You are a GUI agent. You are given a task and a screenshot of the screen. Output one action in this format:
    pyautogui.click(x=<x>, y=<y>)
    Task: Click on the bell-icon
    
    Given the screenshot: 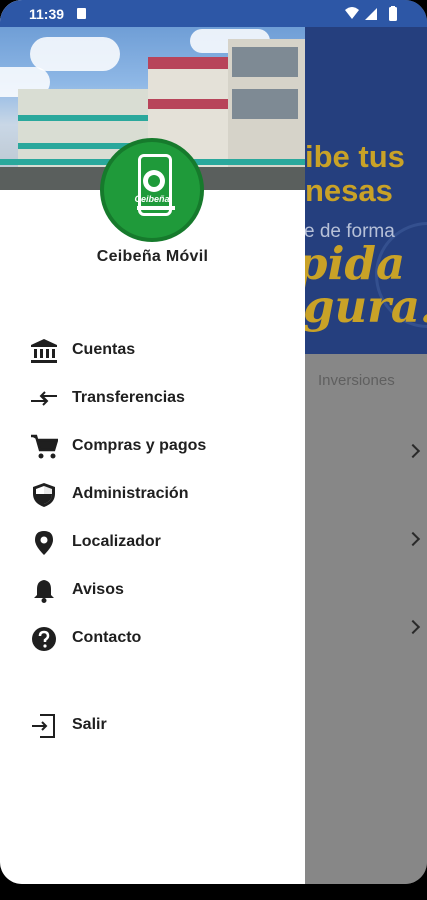 What is the action you would take?
    pyautogui.click(x=44, y=591)
    